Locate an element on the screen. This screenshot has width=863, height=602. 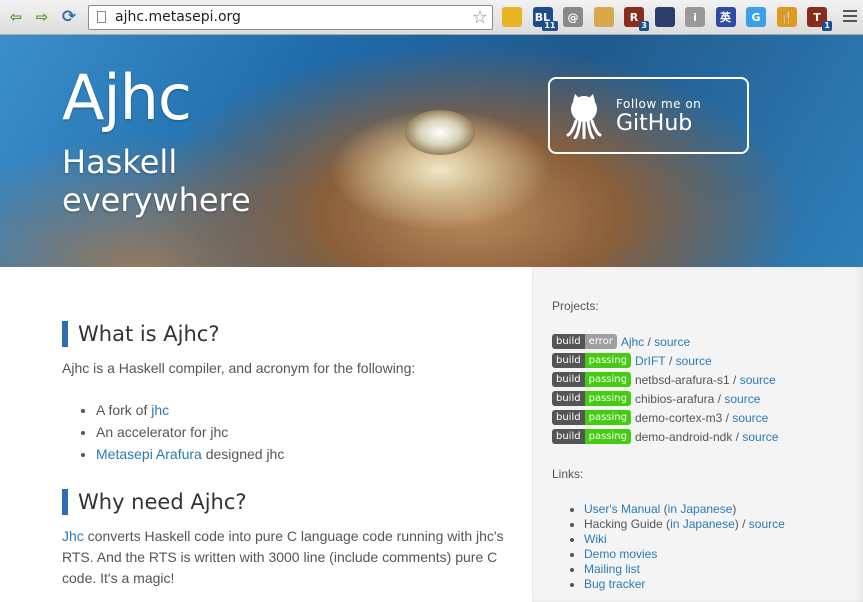
cookie-extension-icon is located at coordinates (603, 17).